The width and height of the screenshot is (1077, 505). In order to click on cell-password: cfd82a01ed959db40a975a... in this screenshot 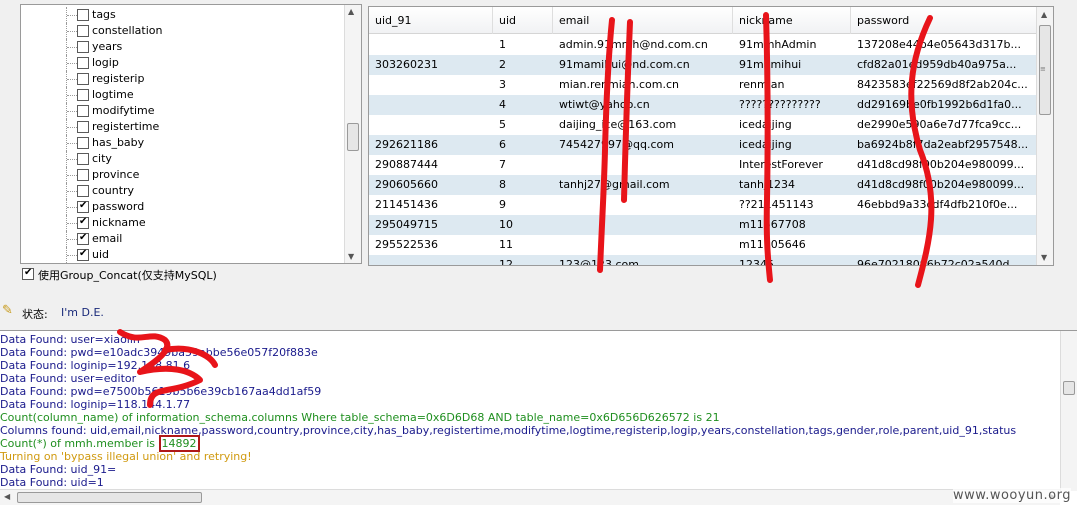, I will do `click(944, 65)`.